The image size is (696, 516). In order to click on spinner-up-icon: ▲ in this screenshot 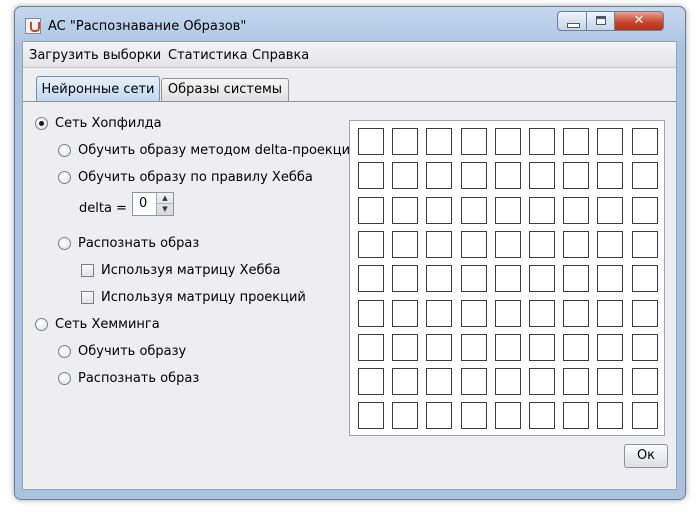, I will do `click(165, 198)`.